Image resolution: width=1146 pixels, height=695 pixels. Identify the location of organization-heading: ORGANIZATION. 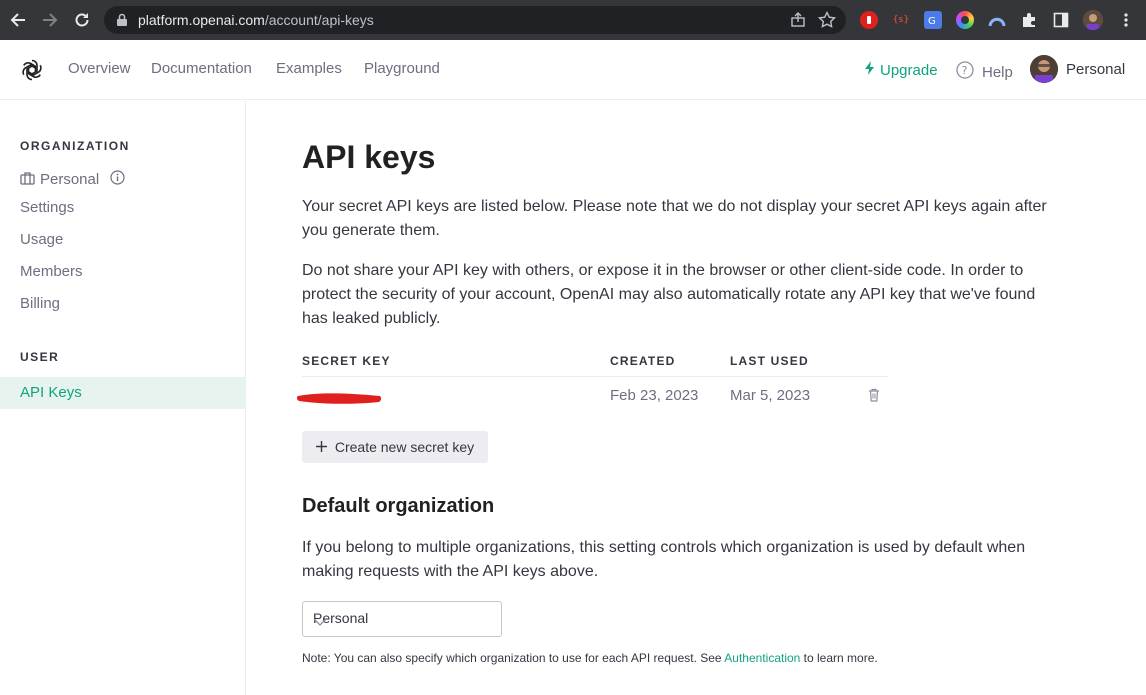
(75, 146).